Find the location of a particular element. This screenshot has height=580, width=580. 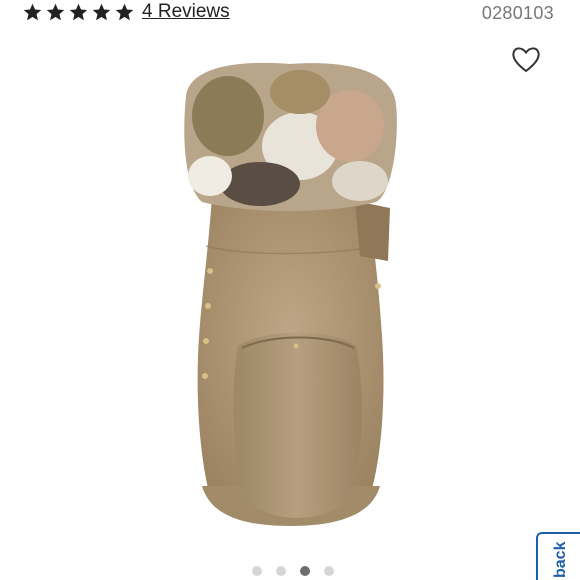

reviews-link: 4 Reviews is located at coordinates (186, 12).